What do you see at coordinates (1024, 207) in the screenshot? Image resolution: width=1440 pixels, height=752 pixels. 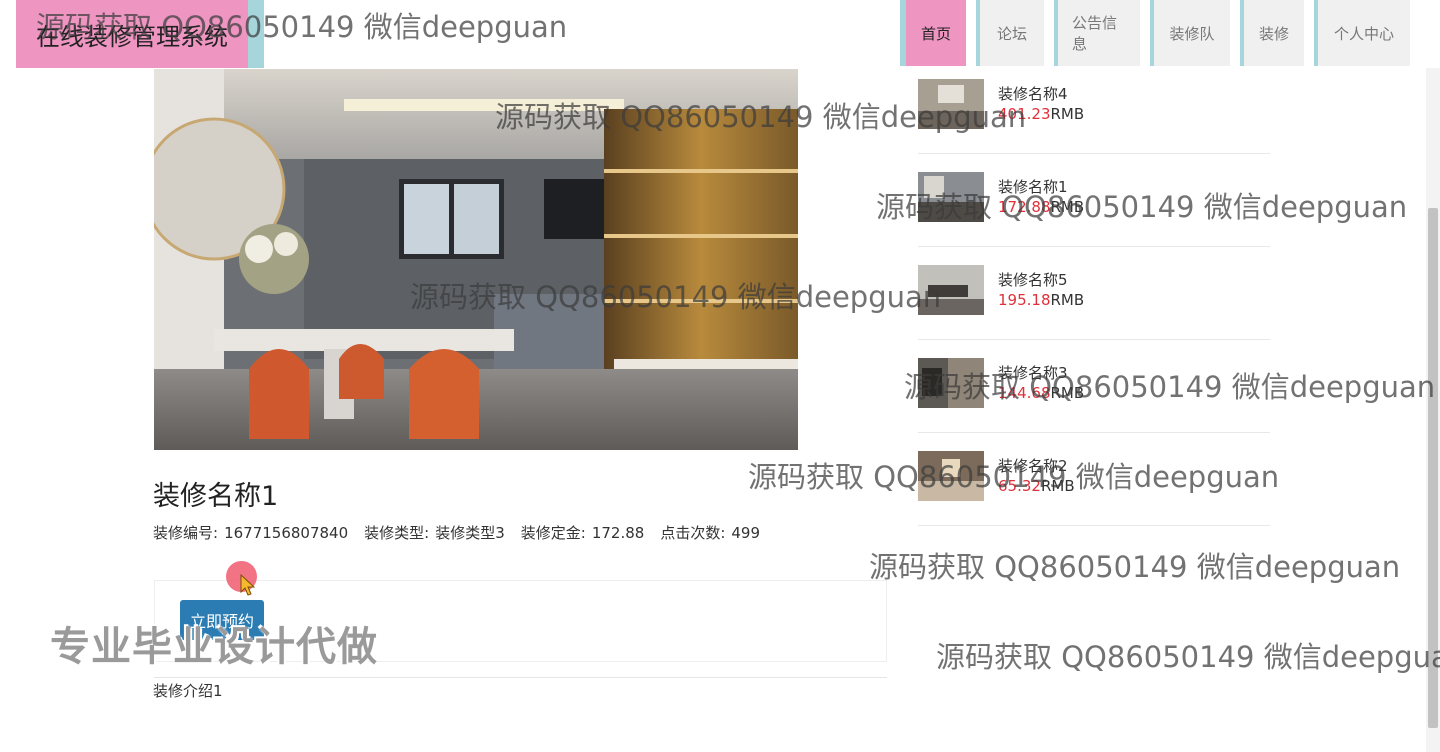 I see `item-price-value: 172.88` at bounding box center [1024, 207].